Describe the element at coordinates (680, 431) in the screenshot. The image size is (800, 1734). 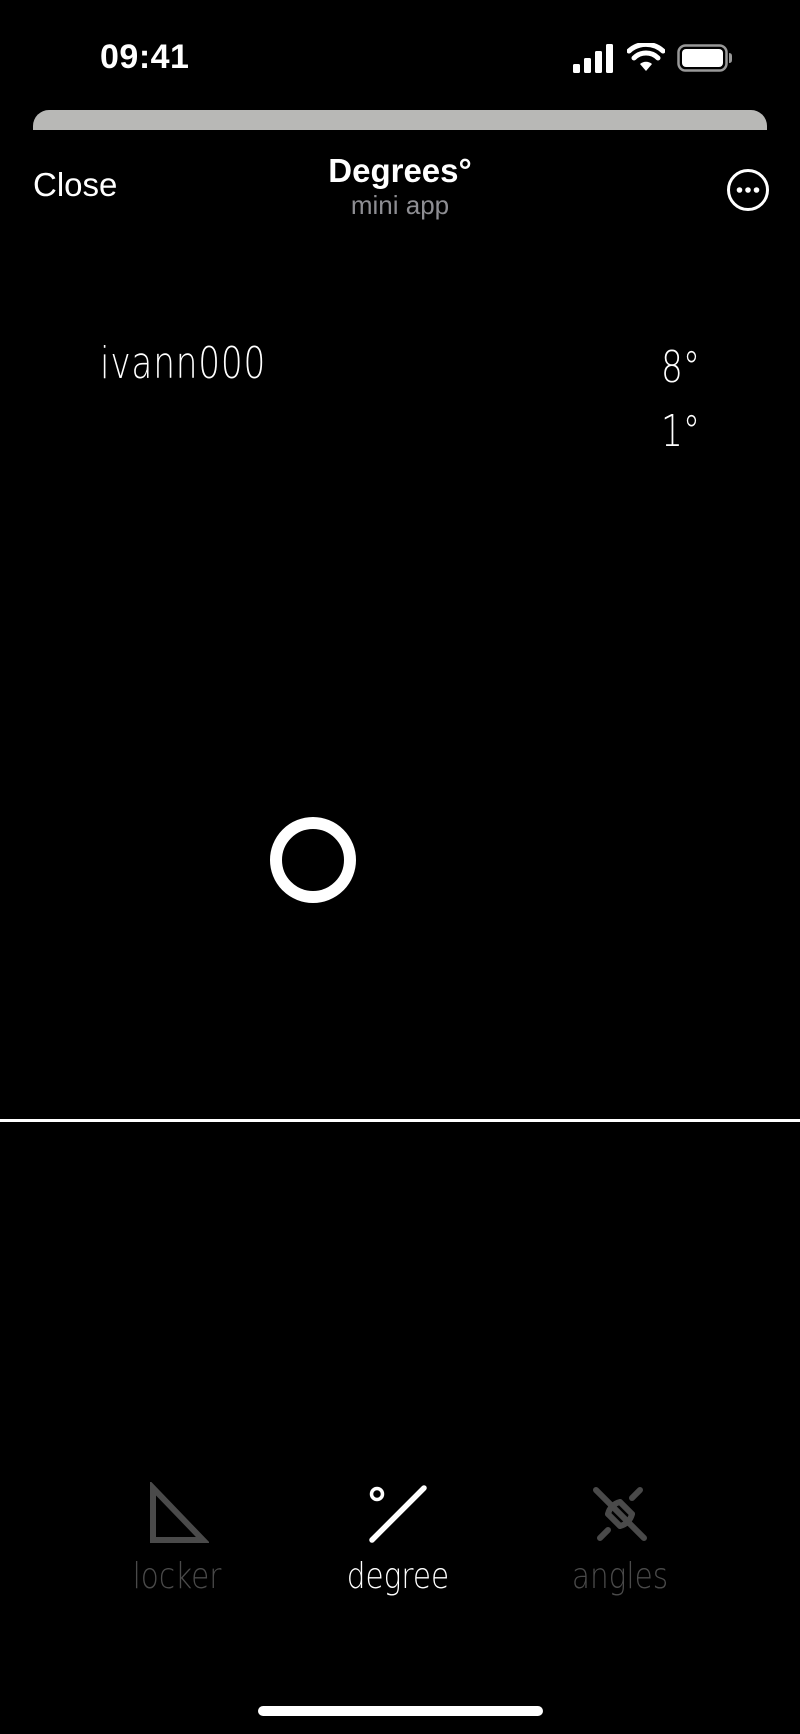
I see `degree-secondary: 1°` at that location.